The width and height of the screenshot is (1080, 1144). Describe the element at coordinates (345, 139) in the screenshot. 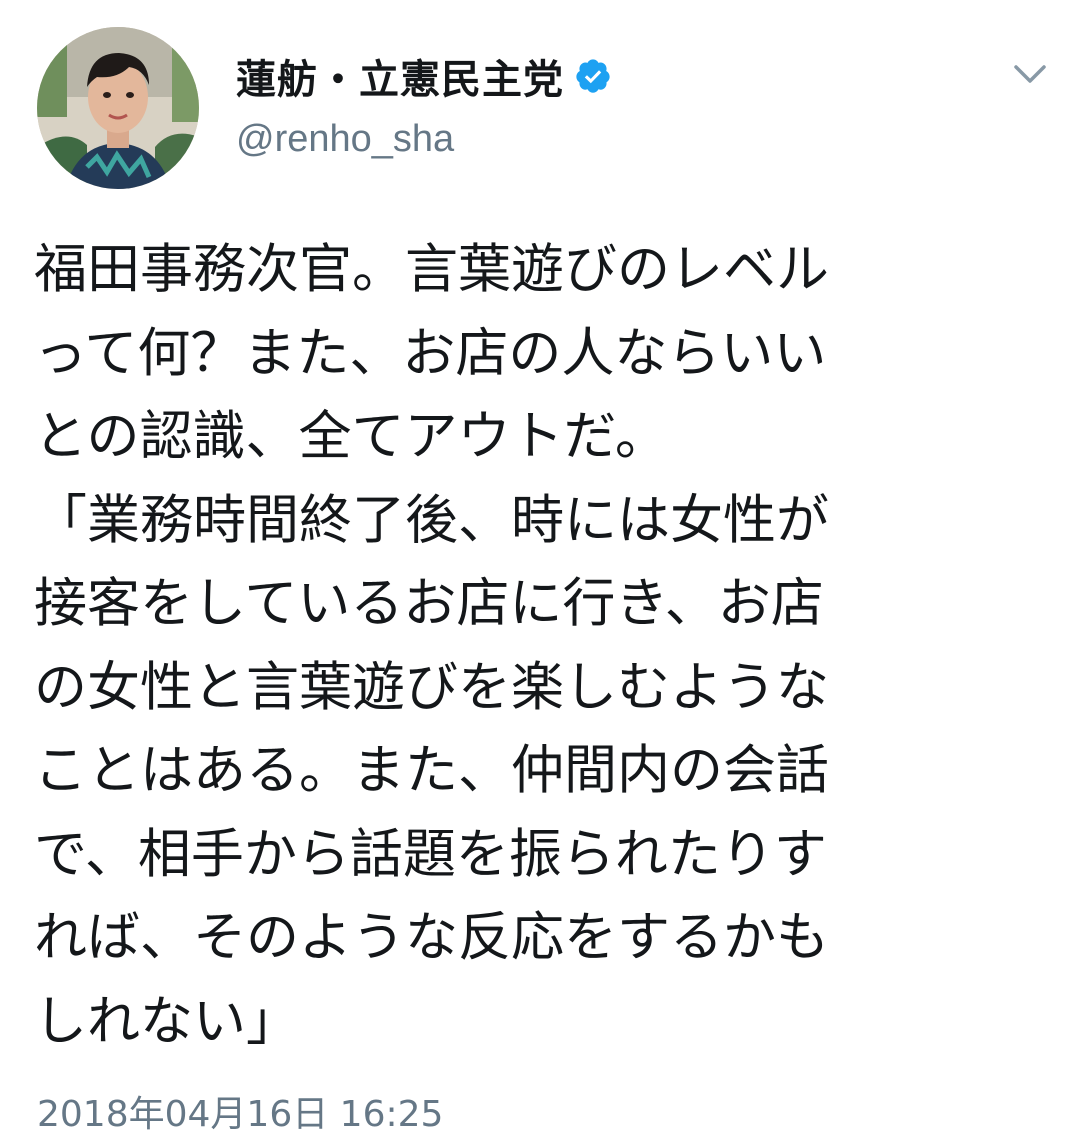

I see `user-handle: @renho_sha` at that location.